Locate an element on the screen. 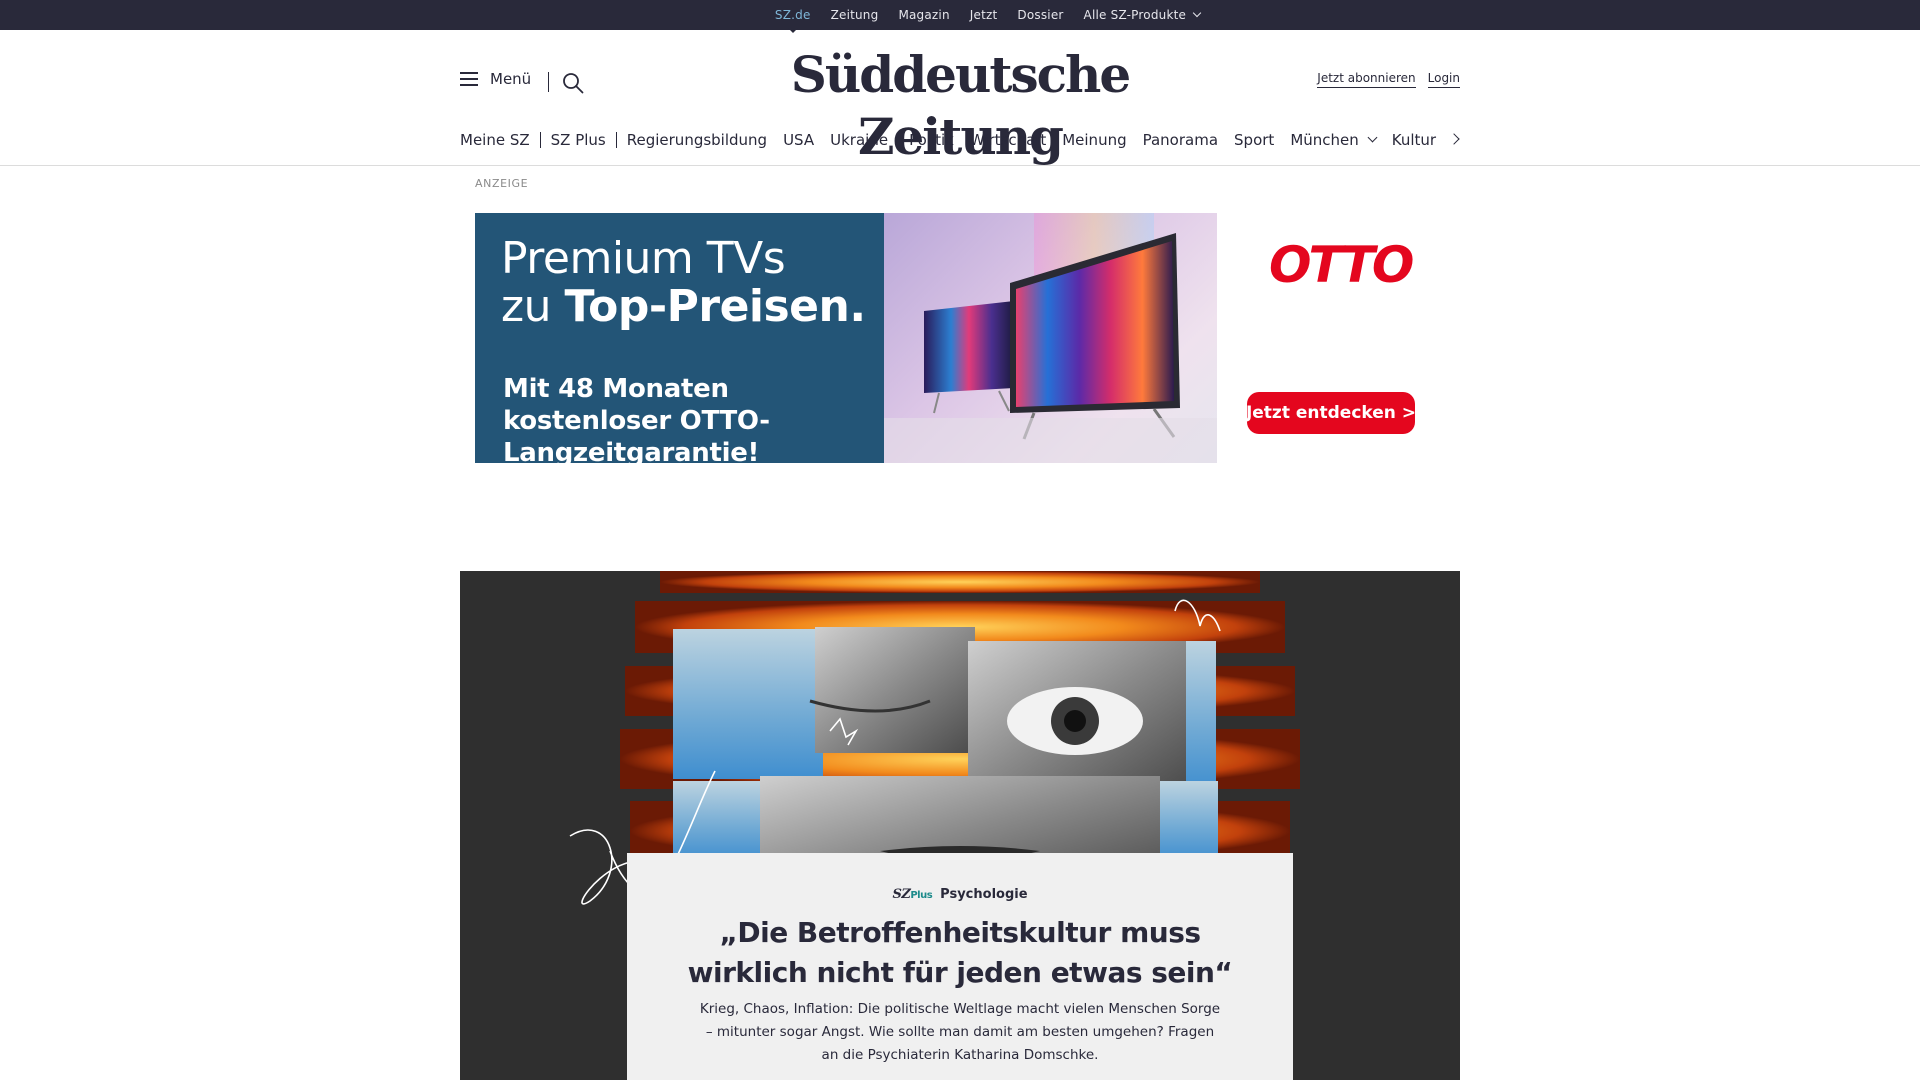 Image resolution: width=1920 pixels, height=1080 pixels. topbar-link-jetzt: Jetzt is located at coordinates (984, 15).